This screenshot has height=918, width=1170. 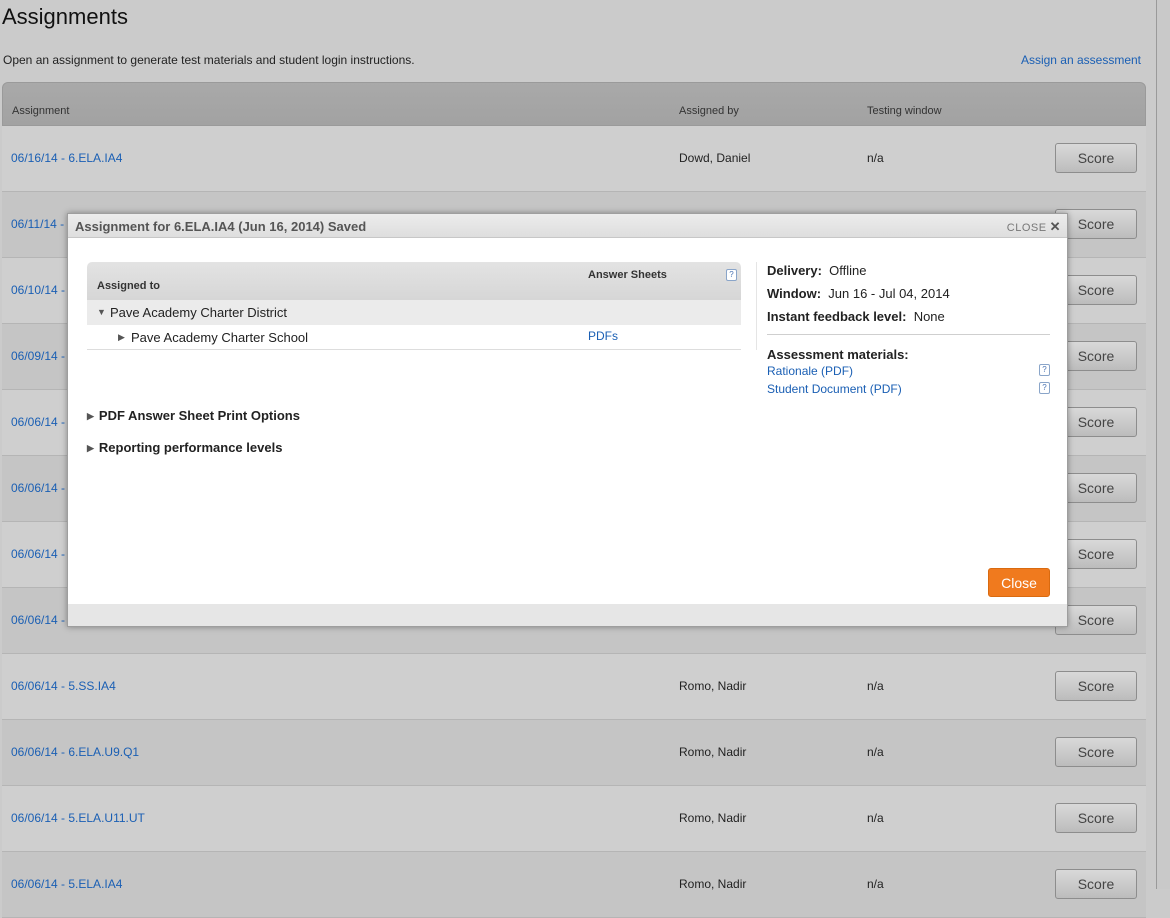 I want to click on table-row: 06/06/14 - 5.ELA.IA4 Romo, Nadir n/a Score, so click(x=574, y=885).